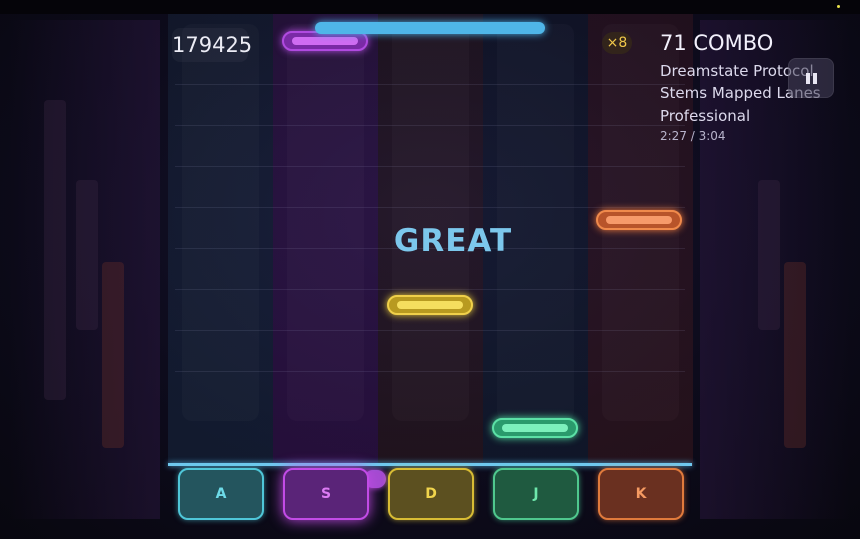 This screenshot has width=860, height=539. What do you see at coordinates (535, 428) in the screenshot?
I see `note-lane-j` at bounding box center [535, 428].